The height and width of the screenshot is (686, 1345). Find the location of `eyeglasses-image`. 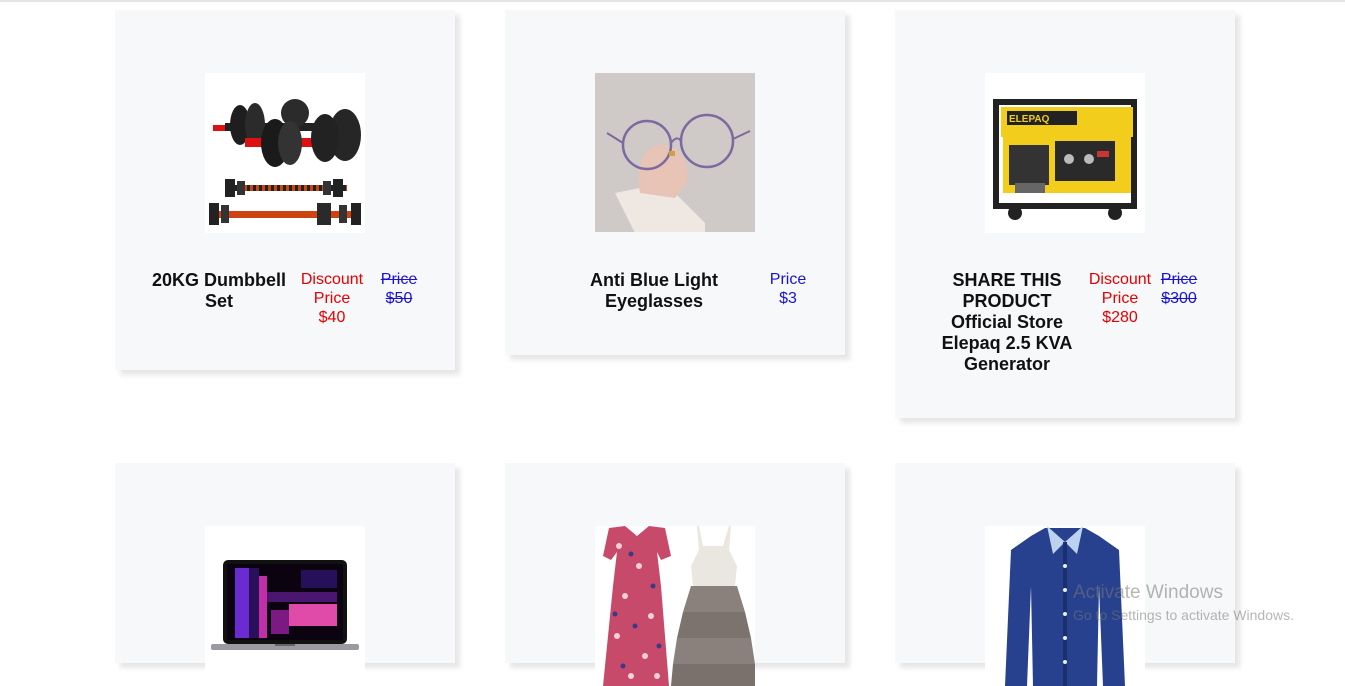

eyeglasses-image is located at coordinates (675, 152).